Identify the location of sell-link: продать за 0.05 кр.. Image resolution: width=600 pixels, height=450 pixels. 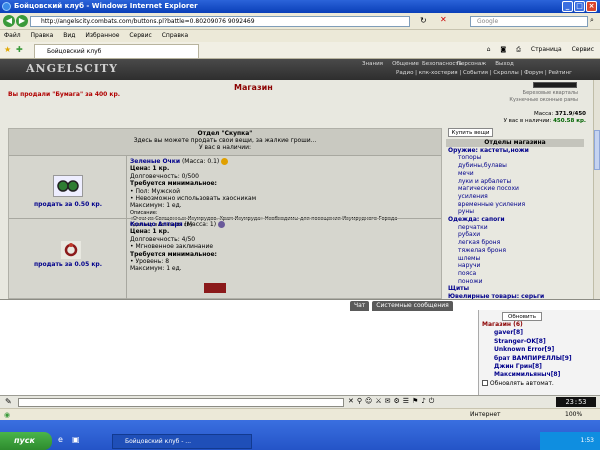
(68, 264).